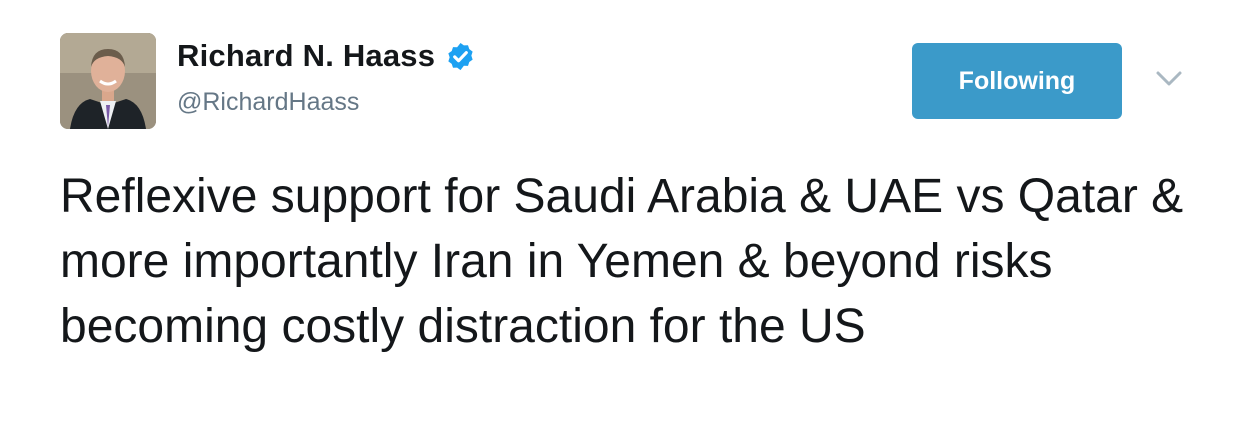  I want to click on author-name-row: Richard N. Haass, so click(326, 56).